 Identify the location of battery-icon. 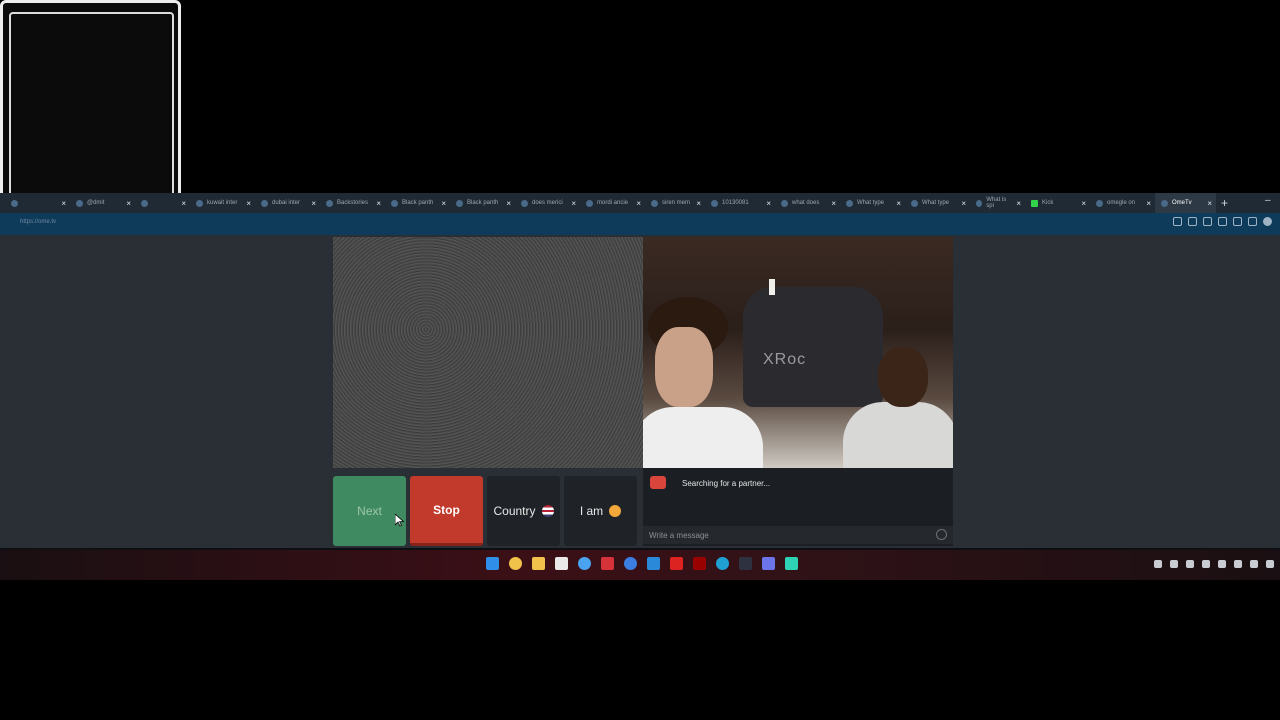
(1270, 564).